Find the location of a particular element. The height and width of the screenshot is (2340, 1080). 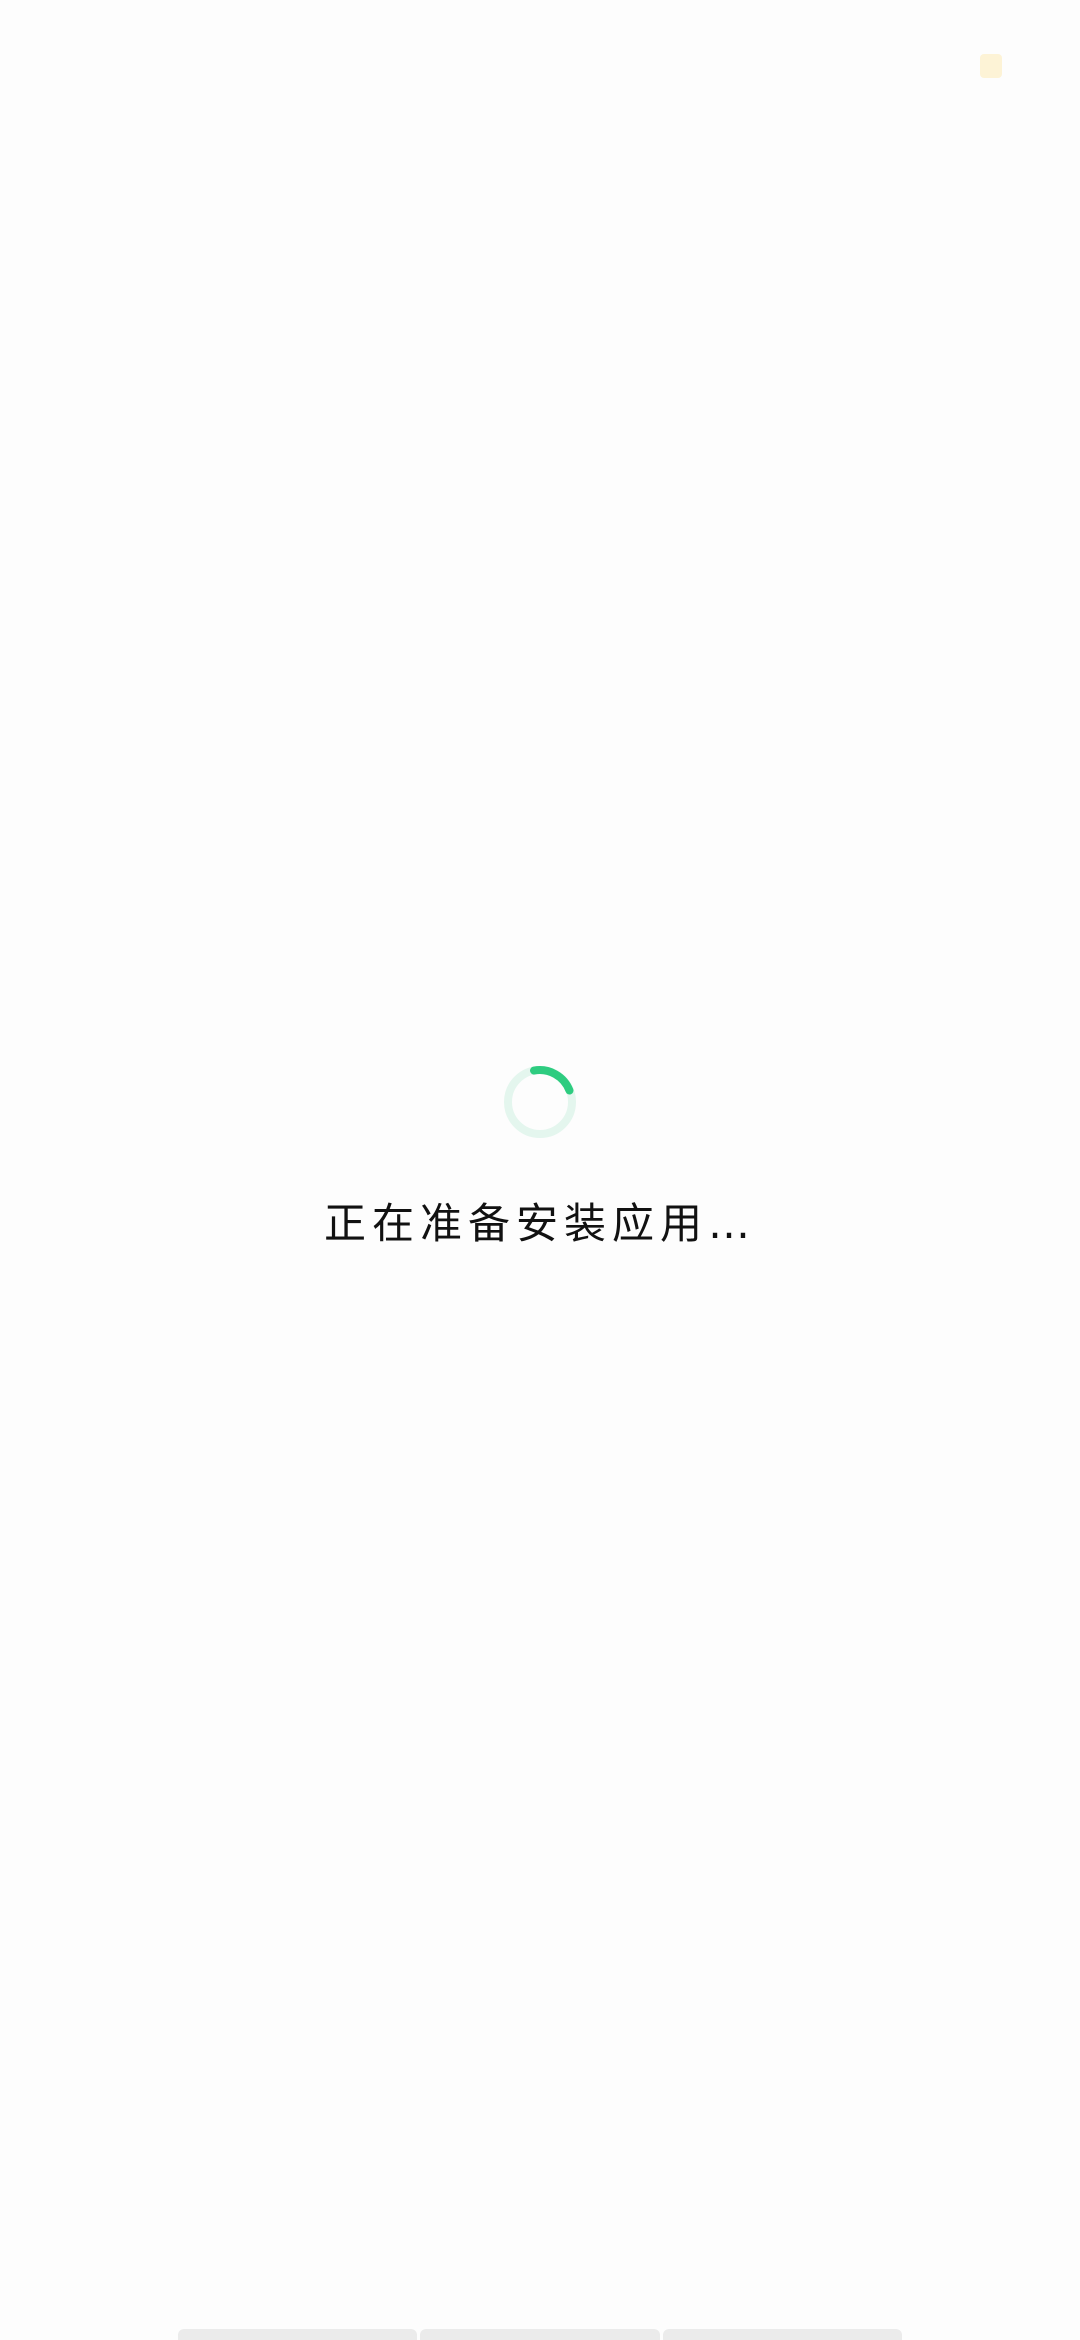

spinner-graphic is located at coordinates (540, 1102).